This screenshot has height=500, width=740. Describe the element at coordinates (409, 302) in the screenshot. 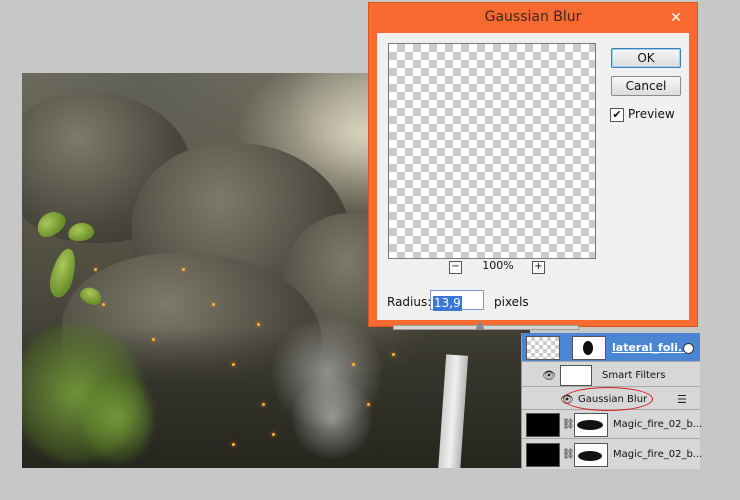

I see `radius-label: Radius:` at that location.